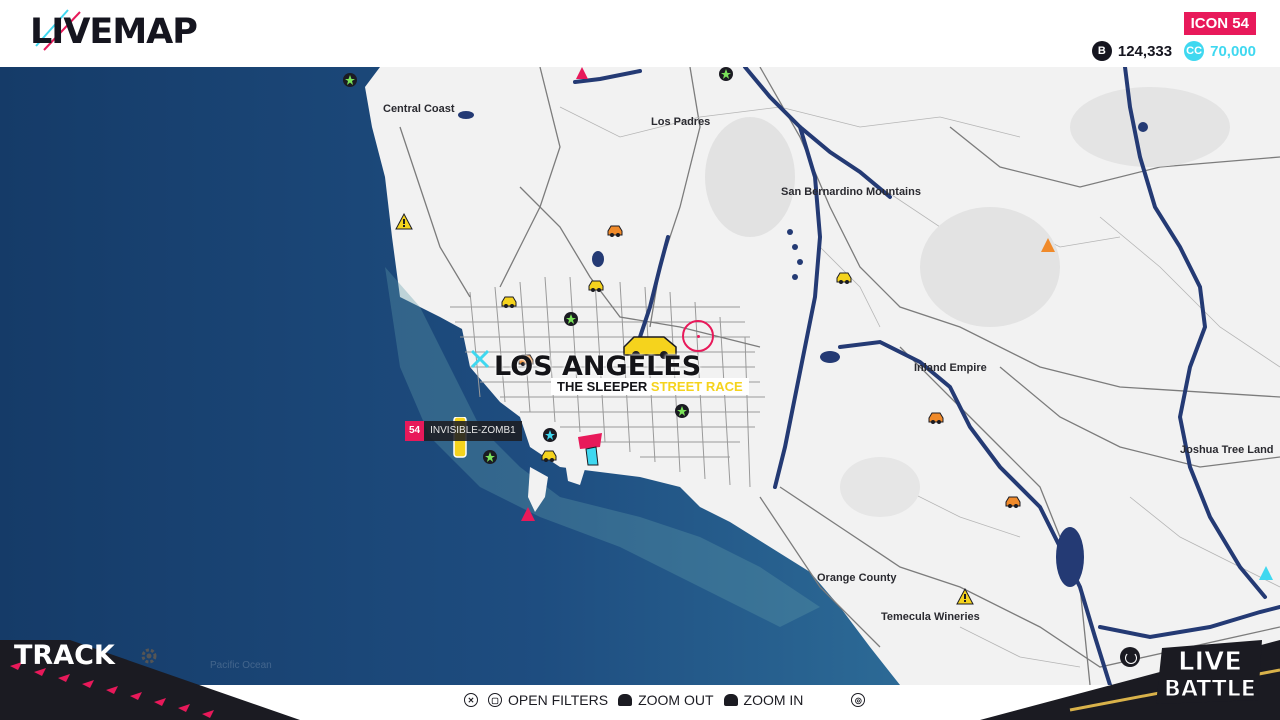 The image size is (1280, 720). I want to click on bucks-coin-icon: B, so click(1101, 51).